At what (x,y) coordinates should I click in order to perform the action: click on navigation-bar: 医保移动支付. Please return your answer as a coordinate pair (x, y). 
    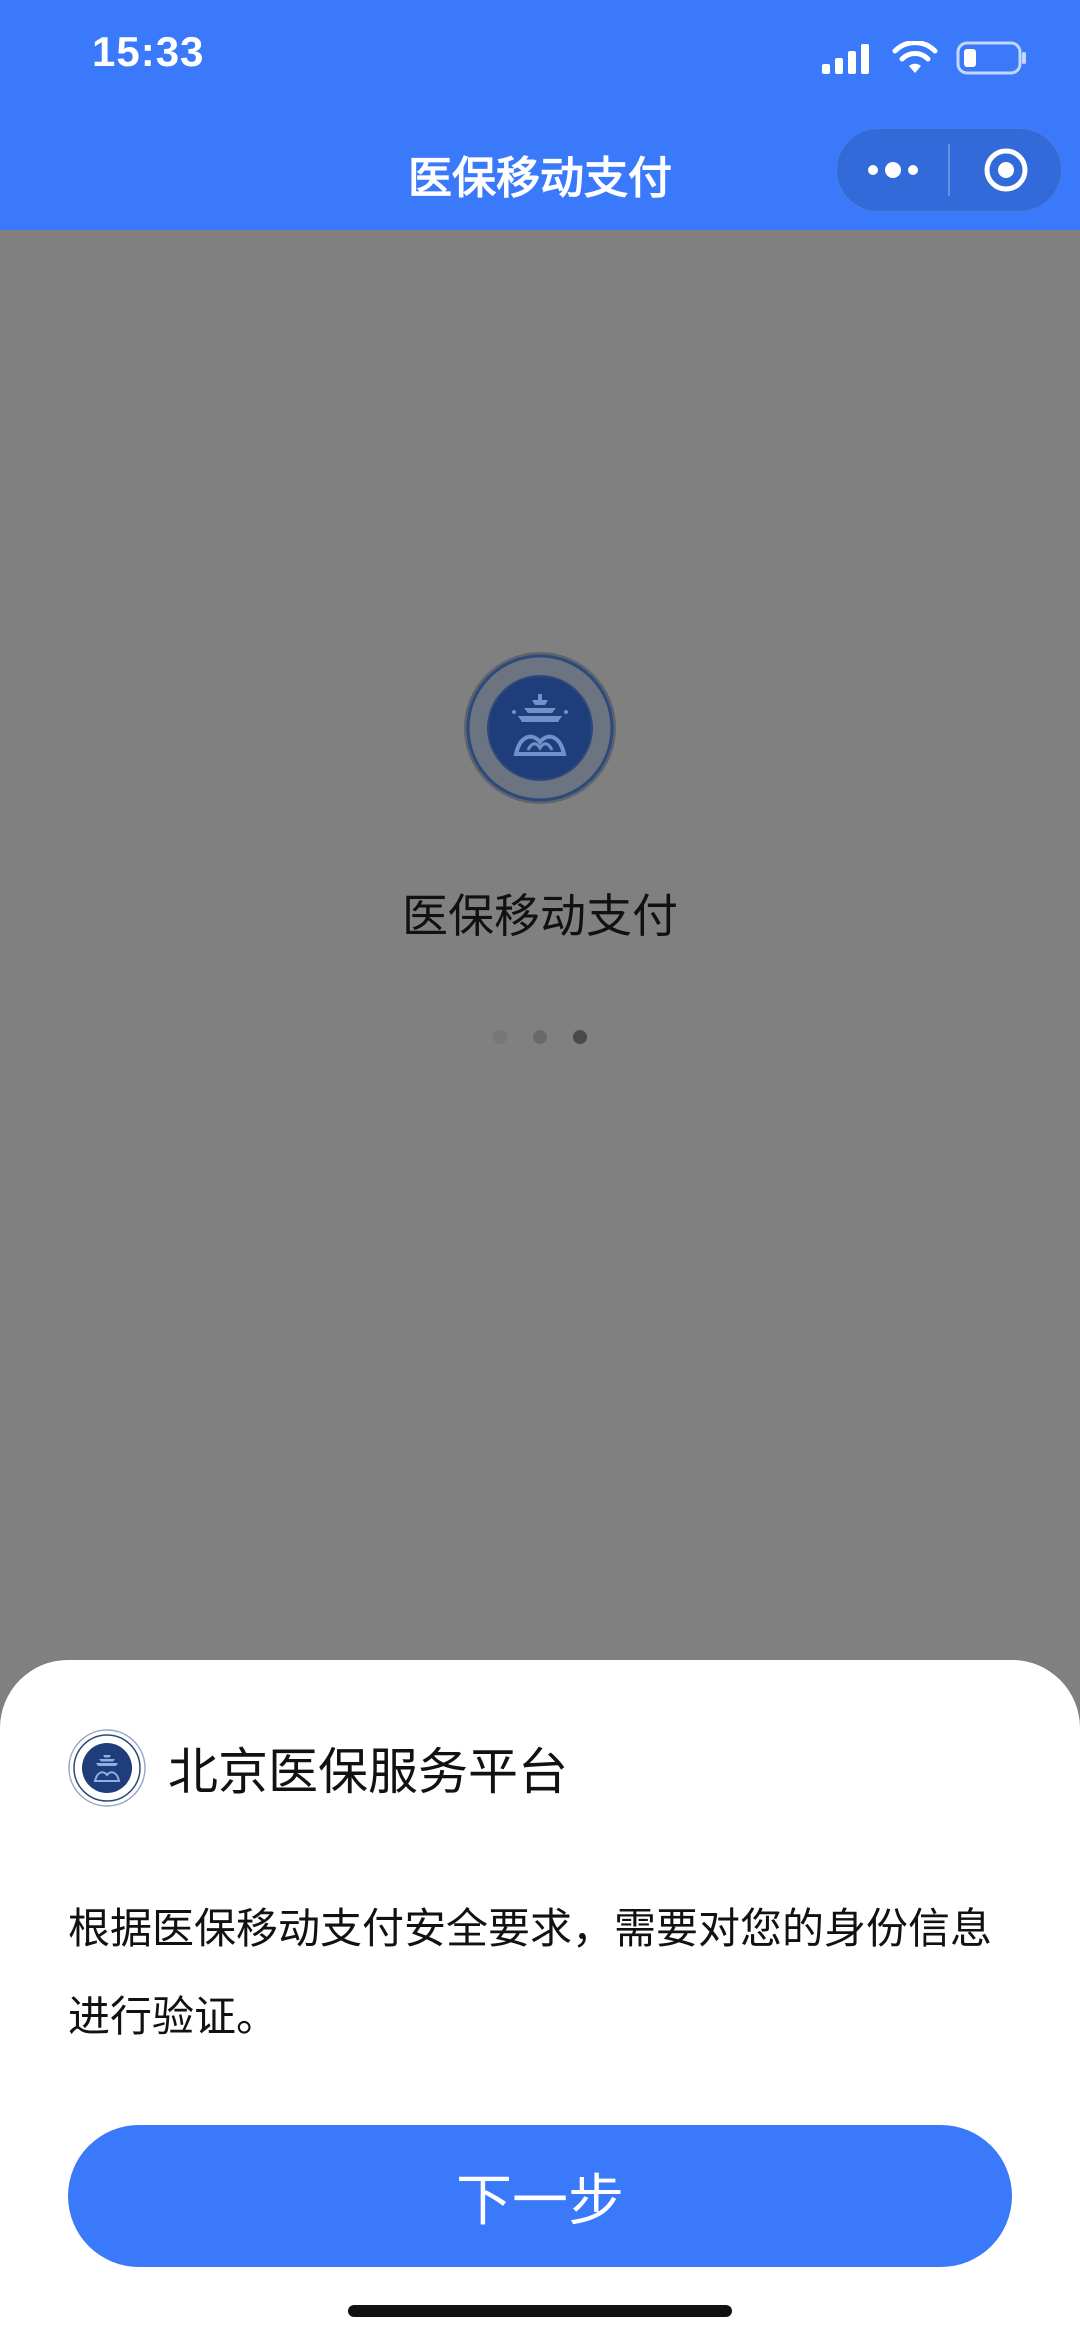
    Looking at the image, I should click on (540, 175).